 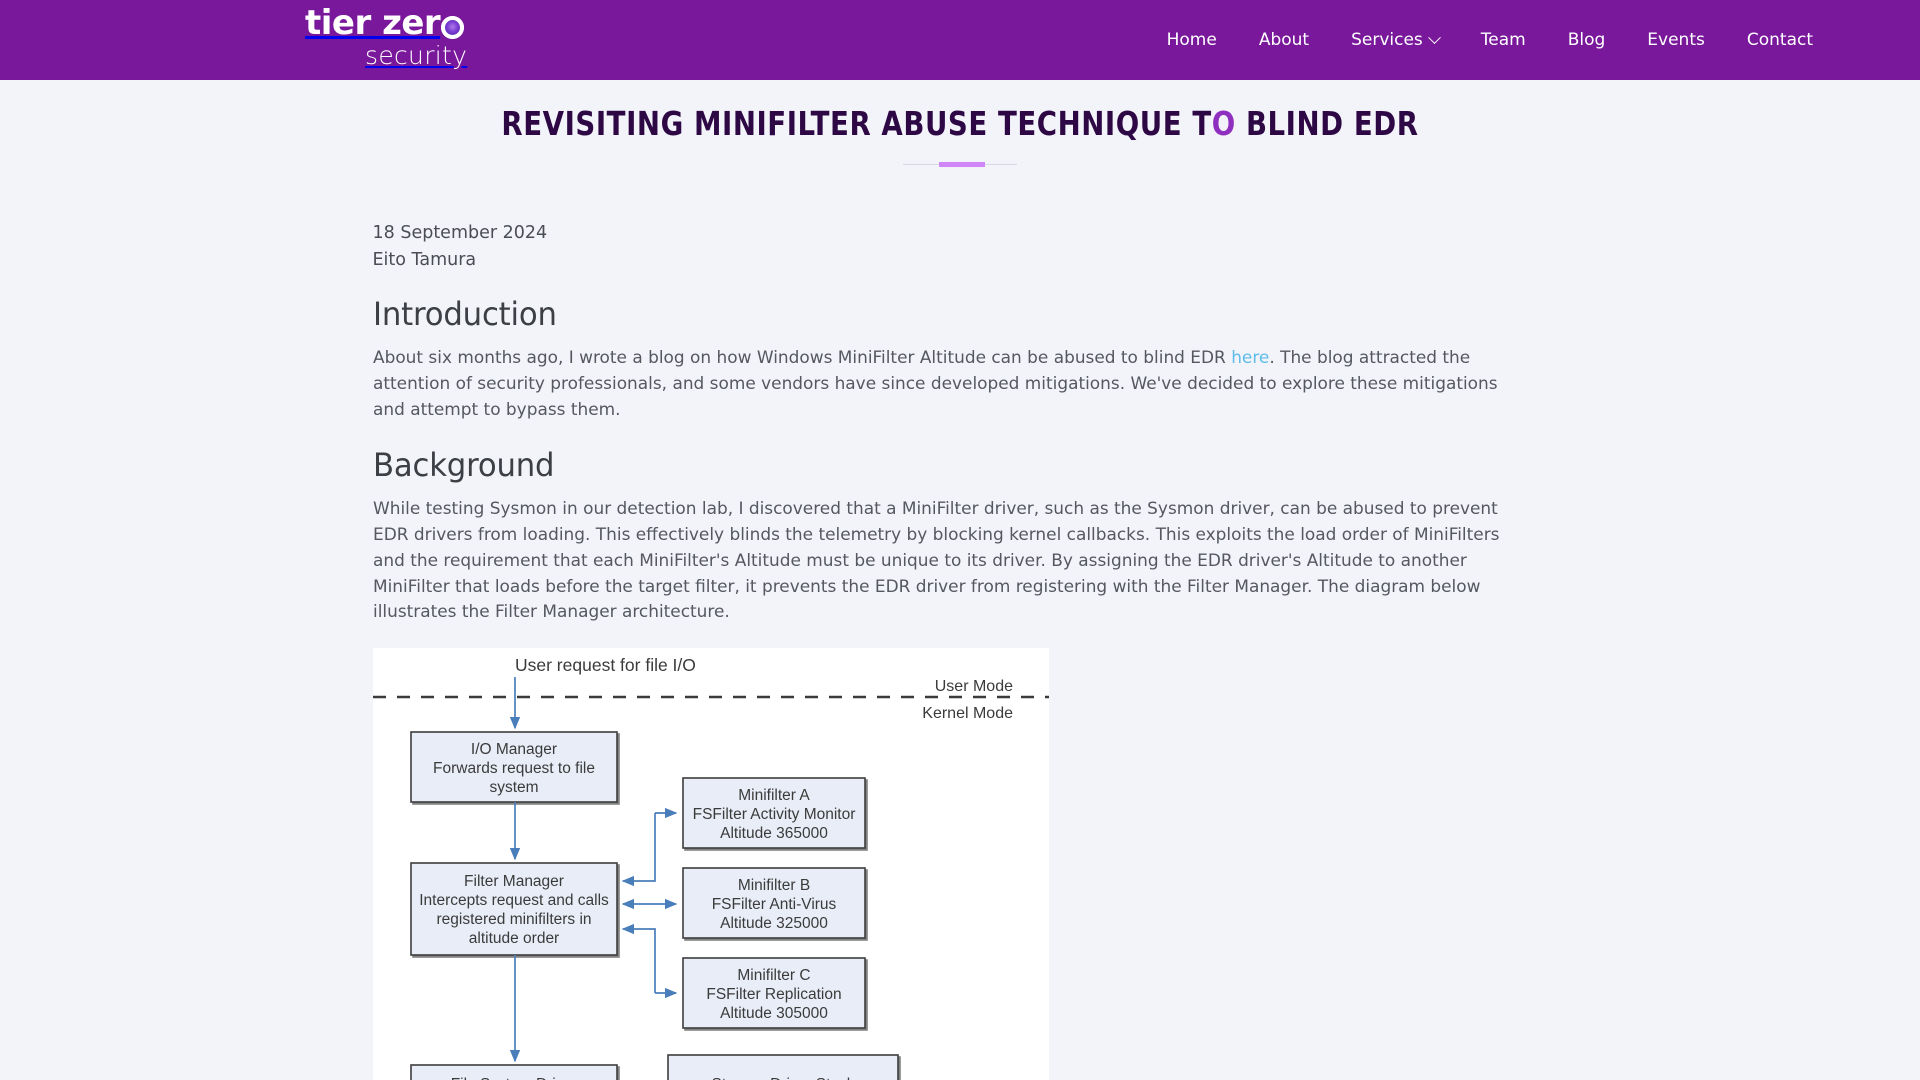 I want to click on nav-label: Blog, so click(x=1586, y=40).